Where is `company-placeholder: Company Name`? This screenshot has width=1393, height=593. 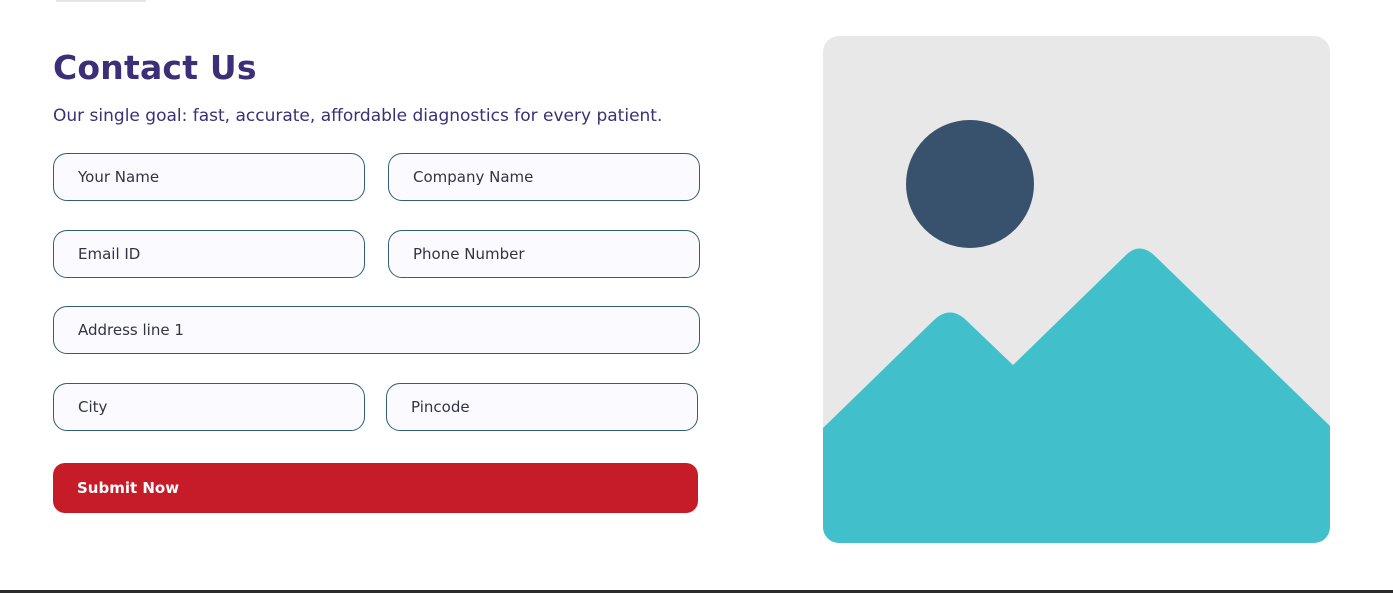 company-placeholder: Company Name is located at coordinates (473, 177).